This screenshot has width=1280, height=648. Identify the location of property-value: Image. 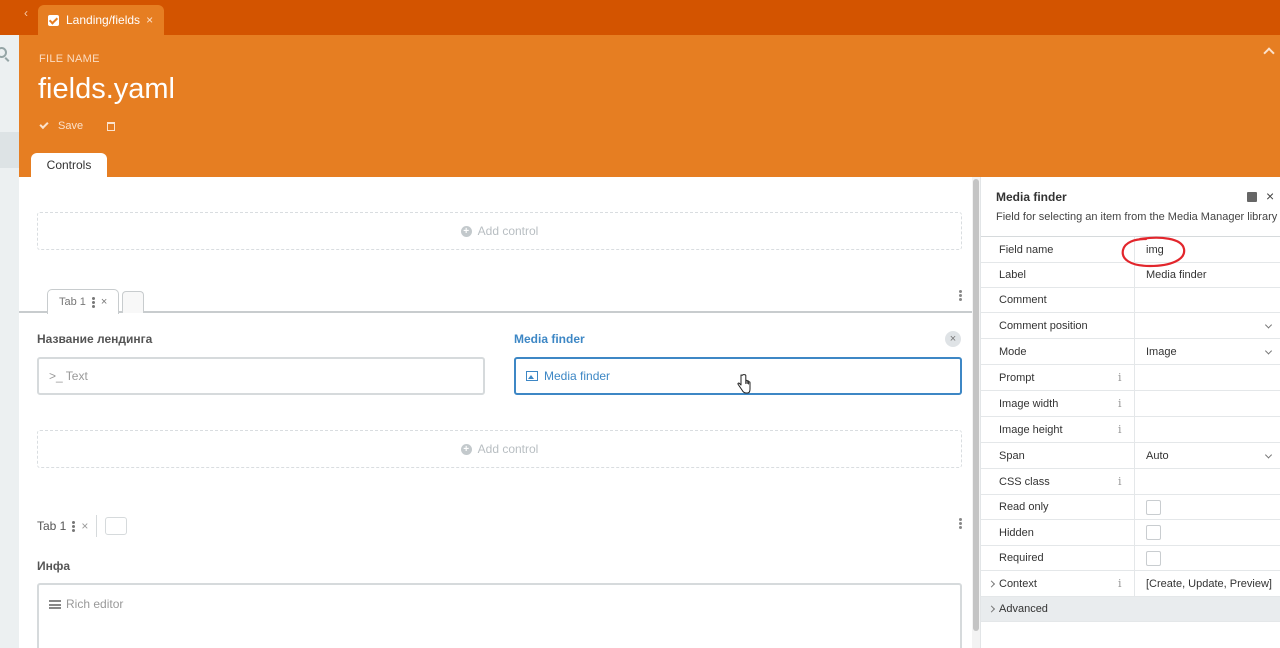
(1161, 351).